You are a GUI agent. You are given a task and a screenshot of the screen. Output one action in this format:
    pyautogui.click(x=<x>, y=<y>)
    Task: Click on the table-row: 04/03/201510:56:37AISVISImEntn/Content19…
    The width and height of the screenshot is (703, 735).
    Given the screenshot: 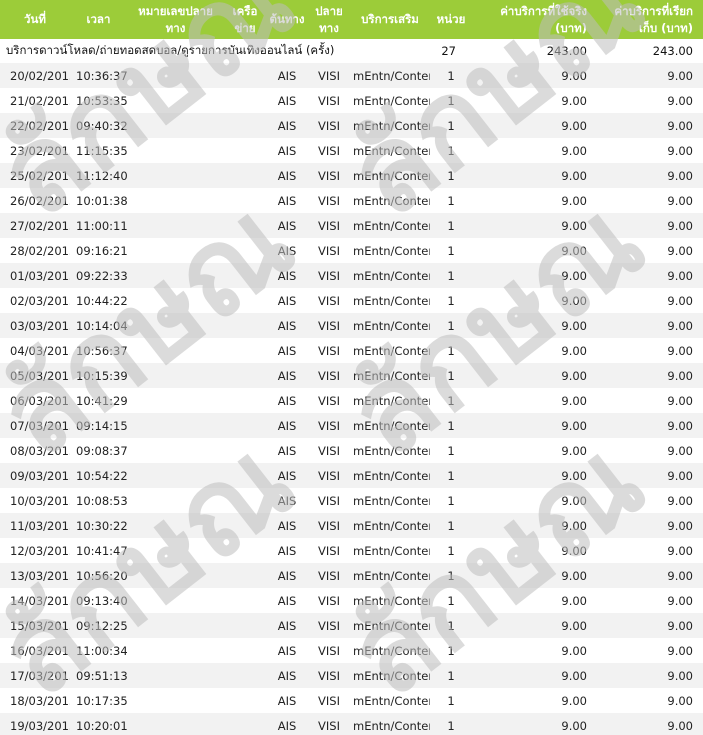 What is the action you would take?
    pyautogui.click(x=351, y=350)
    